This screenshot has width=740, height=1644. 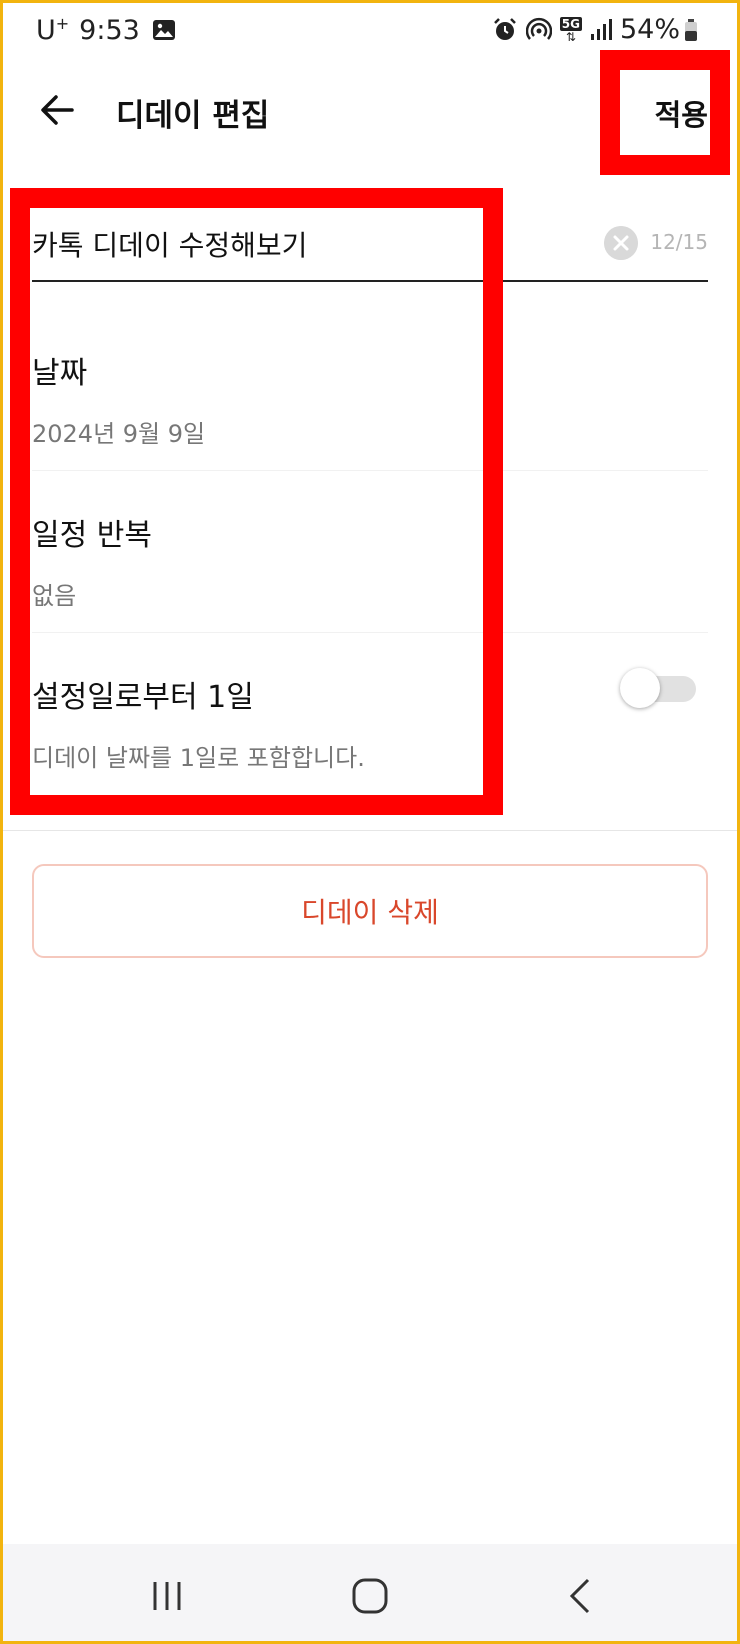 What do you see at coordinates (109, 30) in the screenshot?
I see `status-time: 9:53` at bounding box center [109, 30].